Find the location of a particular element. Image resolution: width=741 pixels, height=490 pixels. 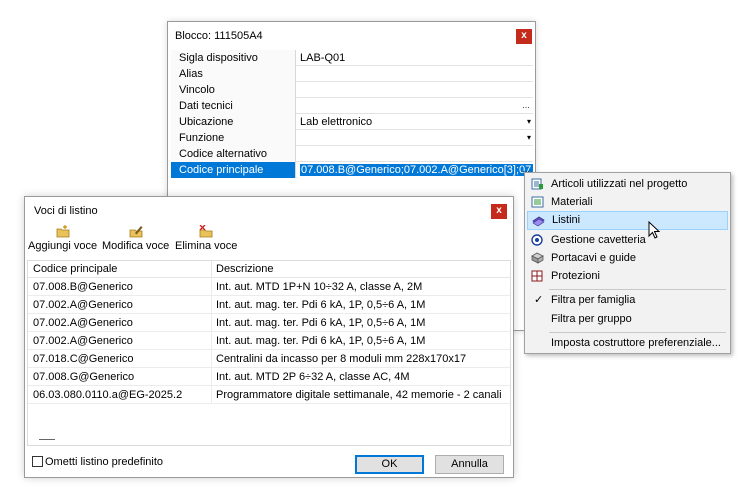

row-code: 07.008.G@Generico is located at coordinates (120, 377).